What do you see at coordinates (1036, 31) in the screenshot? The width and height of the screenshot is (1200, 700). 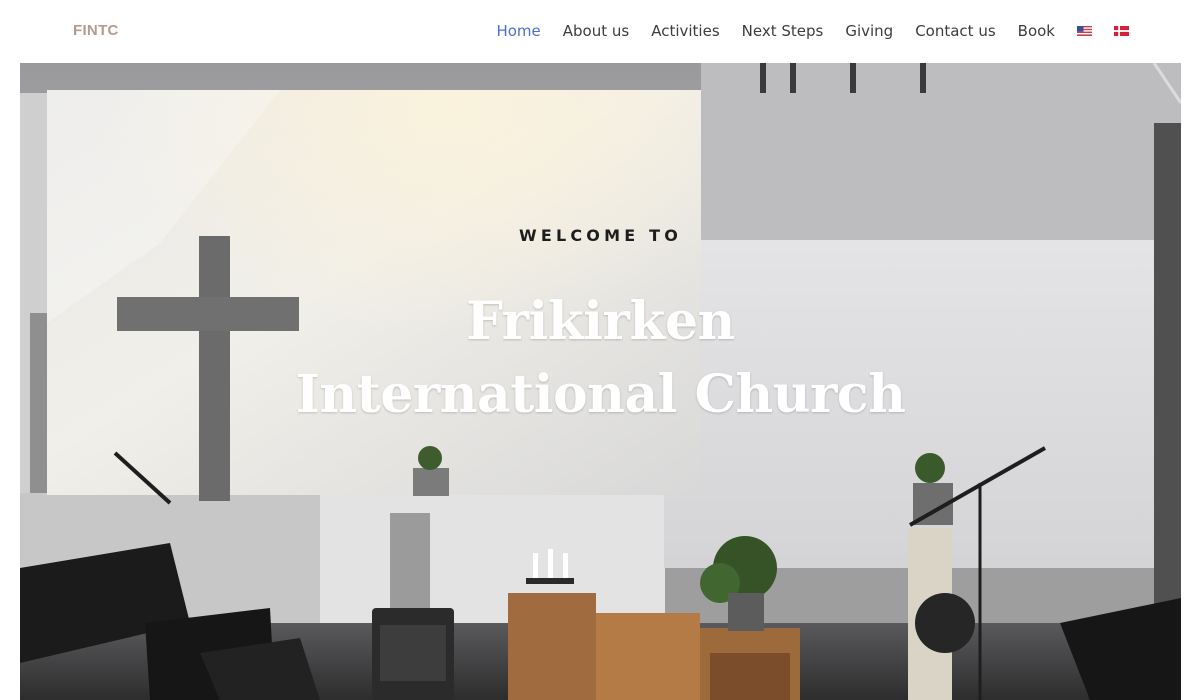 I see `nav-item-book: Book` at bounding box center [1036, 31].